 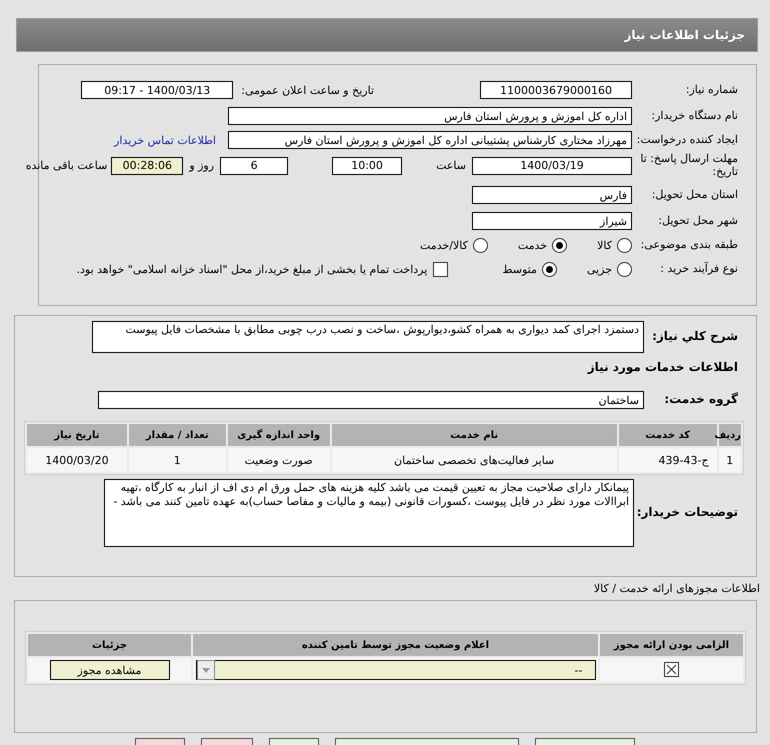 What do you see at coordinates (556, 90) in the screenshot?
I see `need-number-field: 1100003679000160` at bounding box center [556, 90].